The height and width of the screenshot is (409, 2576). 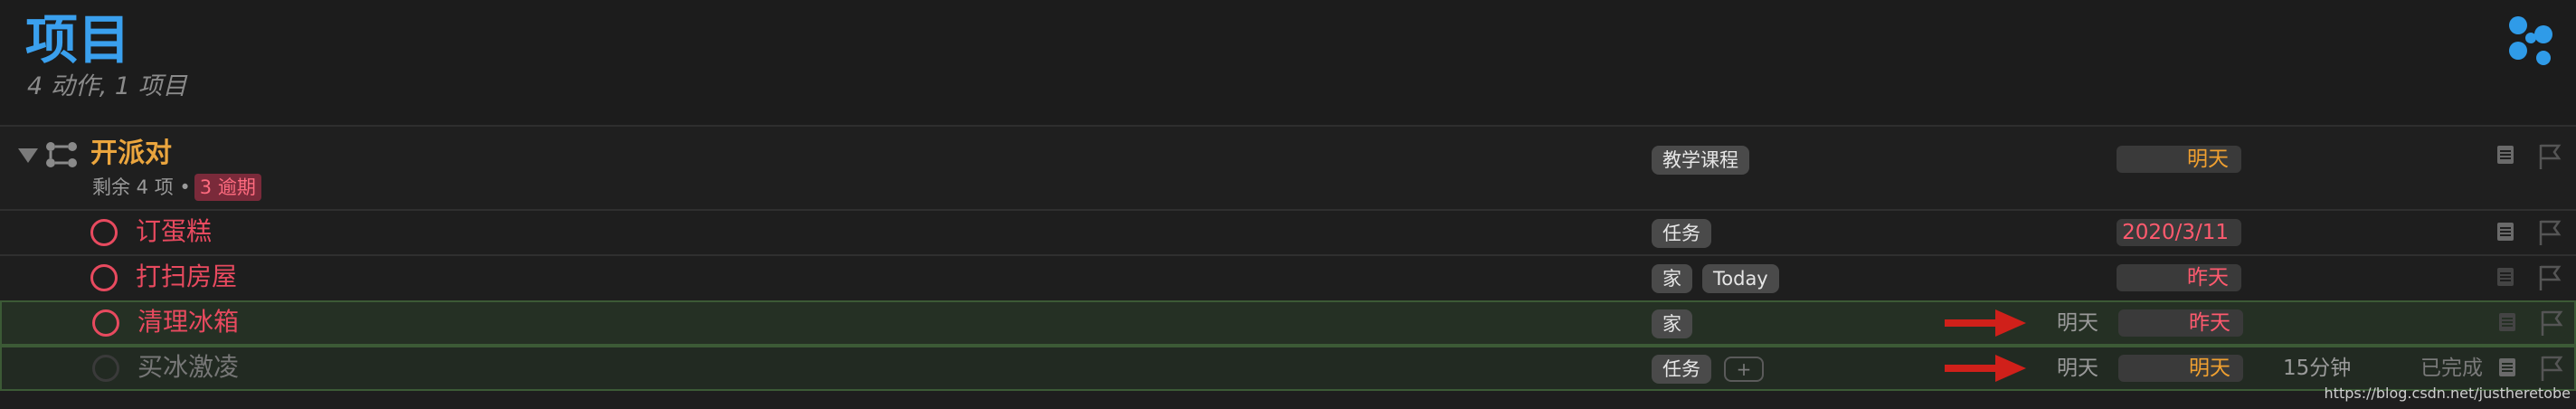 I want to click on task-duration: 15分钟, so click(x=2317, y=368).